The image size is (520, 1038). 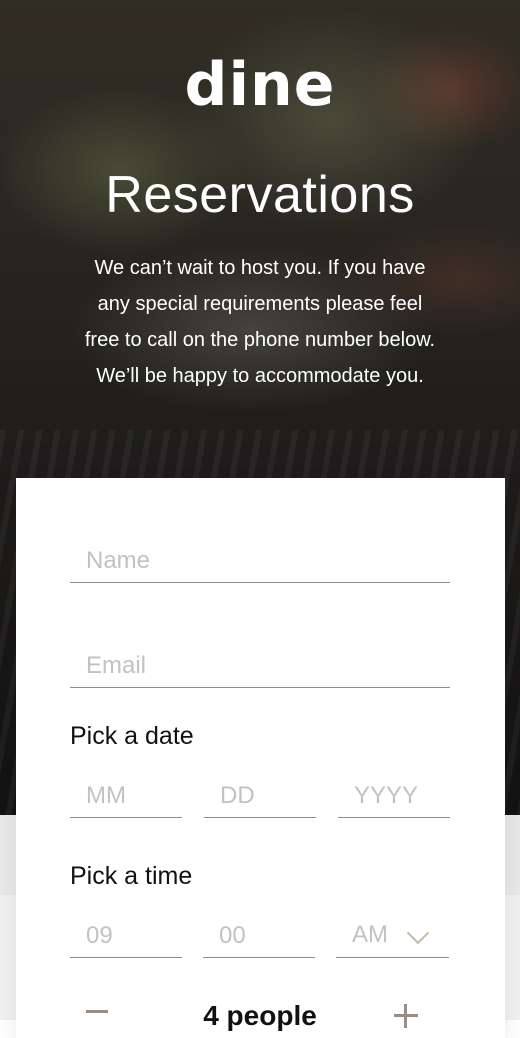 What do you see at coordinates (260, 796) in the screenshot?
I see `date-day-input` at bounding box center [260, 796].